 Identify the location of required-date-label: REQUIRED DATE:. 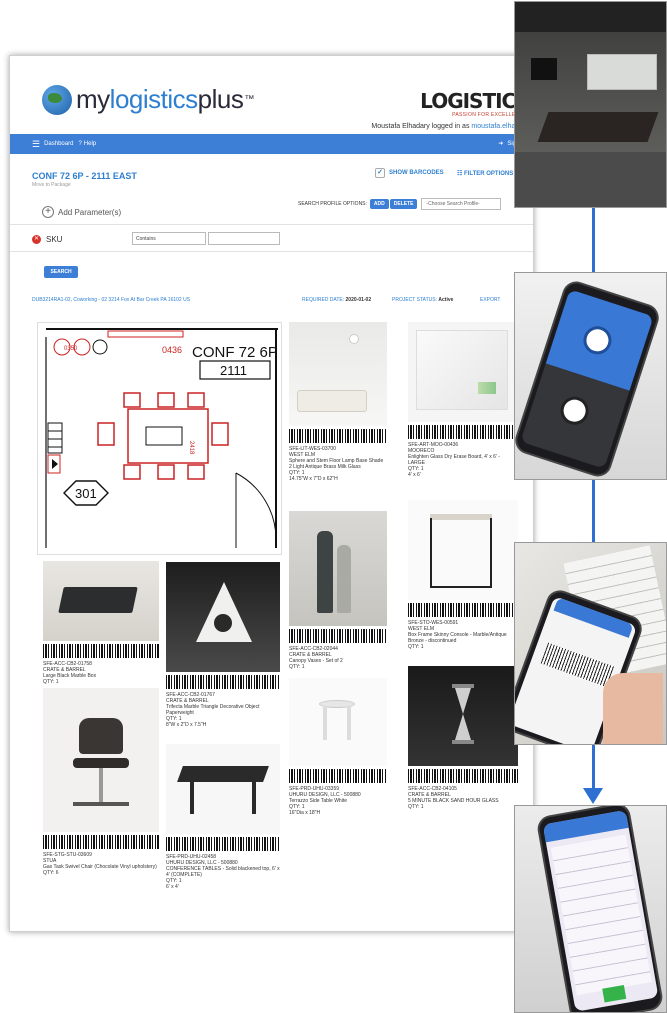
(323, 300).